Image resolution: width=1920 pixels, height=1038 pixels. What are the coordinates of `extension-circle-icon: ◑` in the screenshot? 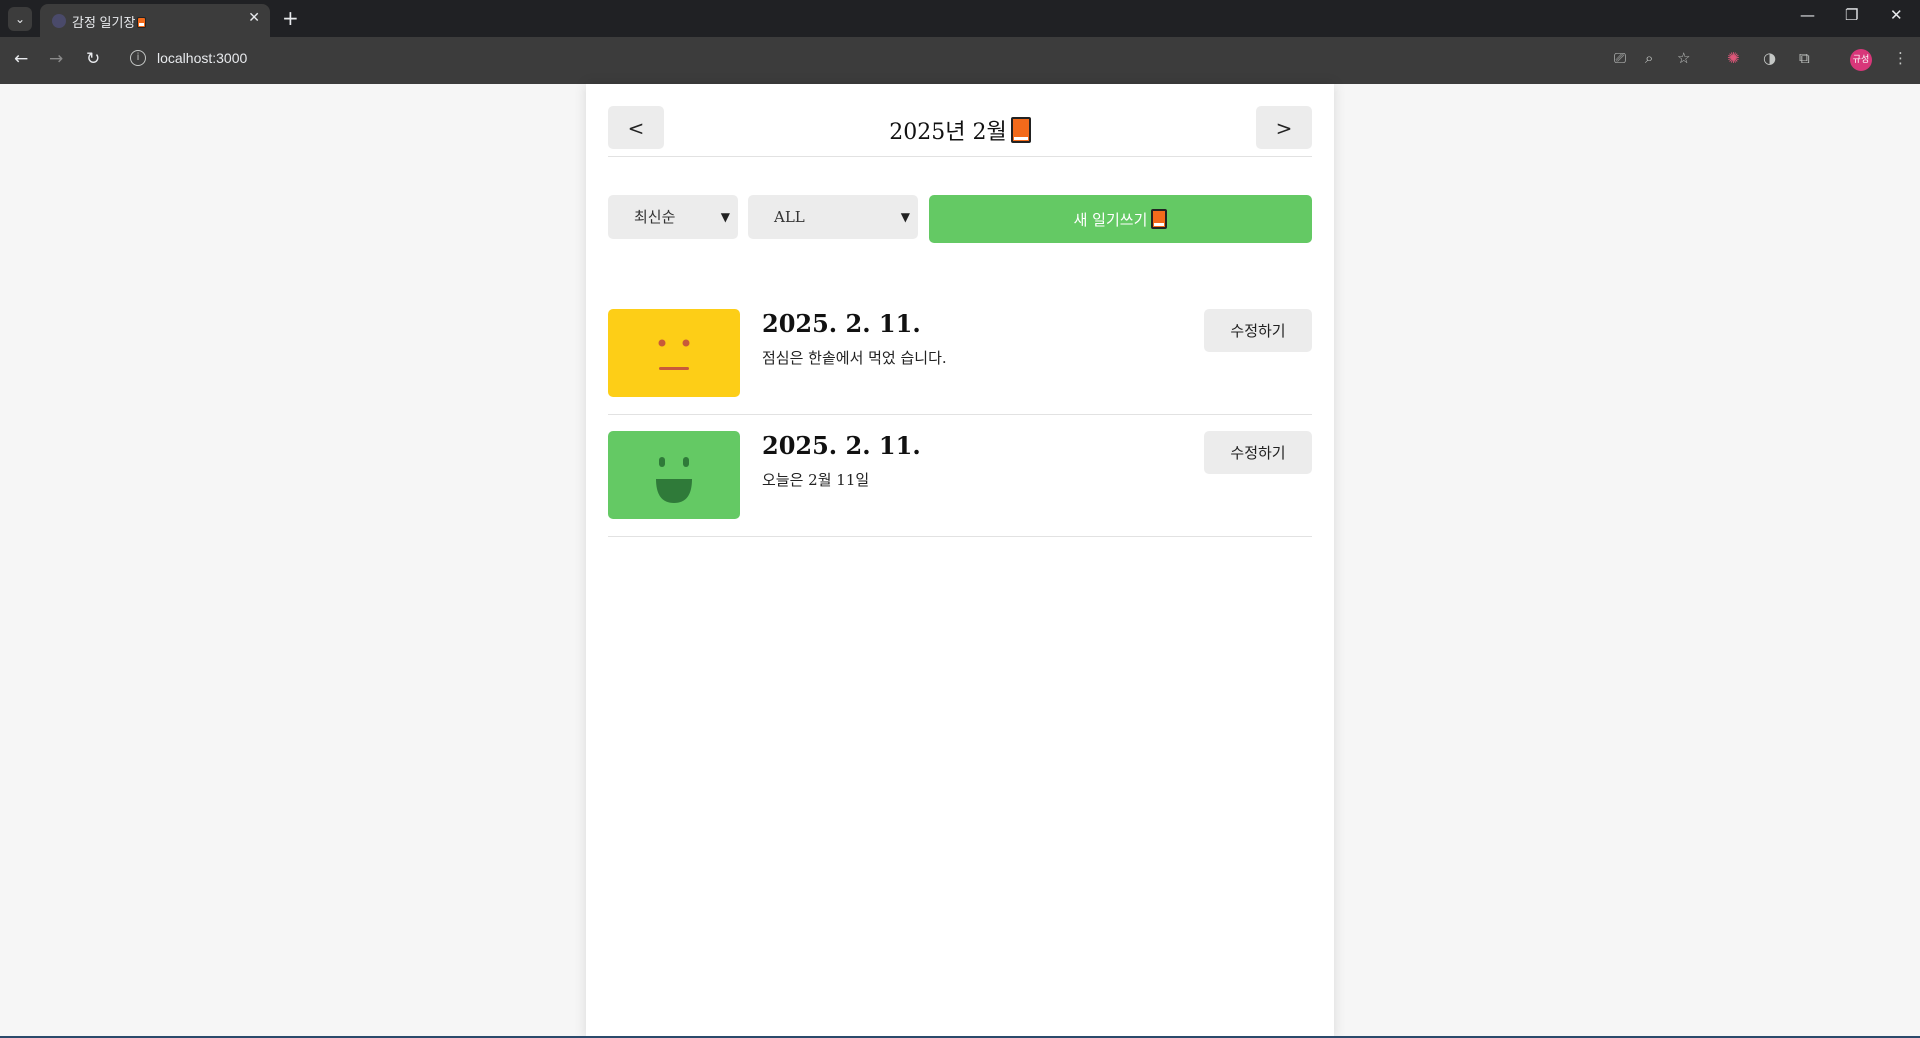 It's located at (1769, 58).